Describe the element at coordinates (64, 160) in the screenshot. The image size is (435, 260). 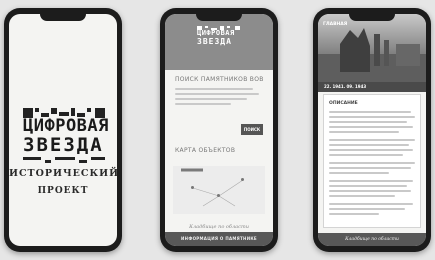
I see `logo-bottom-pattern` at that location.